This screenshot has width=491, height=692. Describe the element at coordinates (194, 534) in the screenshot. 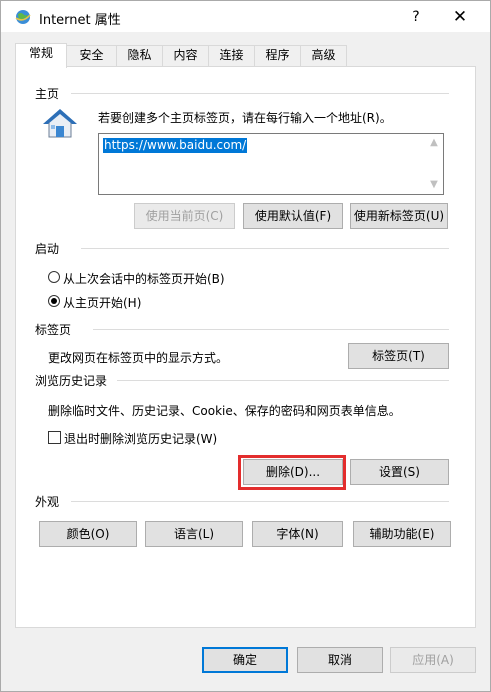

I see `languages-button: 语言(L)` at that location.